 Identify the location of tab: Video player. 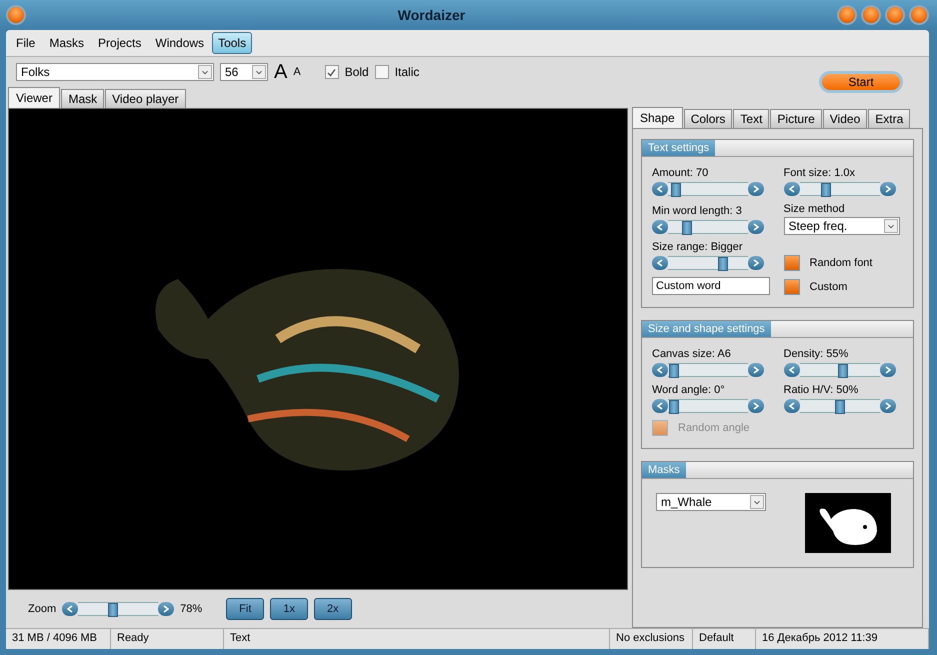
(145, 98).